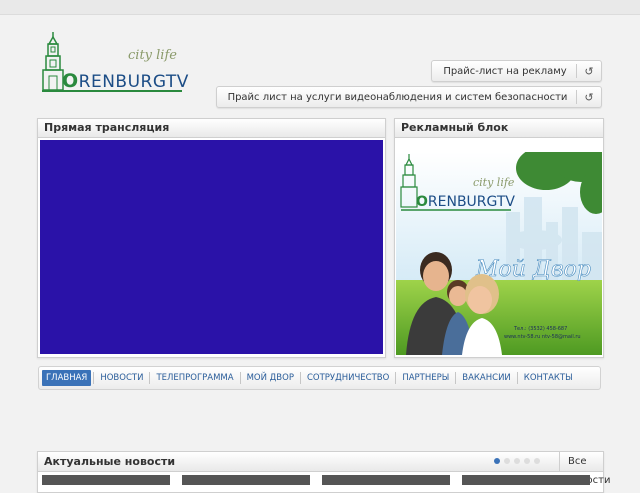 The width and height of the screenshot is (640, 493). What do you see at coordinates (67, 378) in the screenshot?
I see `nav-item-home: ГЛАВНАЯ` at bounding box center [67, 378].